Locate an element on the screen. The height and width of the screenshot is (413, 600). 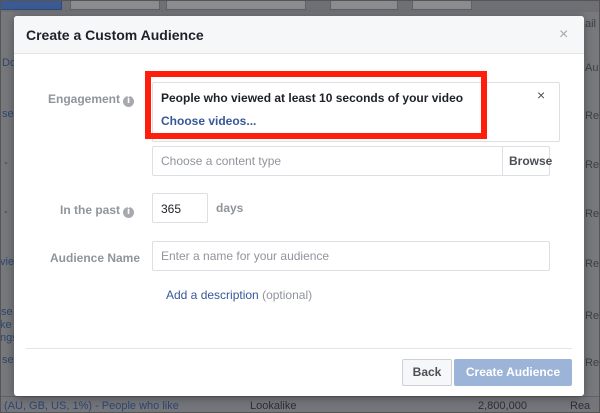
description-row: Add a description (optional) is located at coordinates (239, 295).